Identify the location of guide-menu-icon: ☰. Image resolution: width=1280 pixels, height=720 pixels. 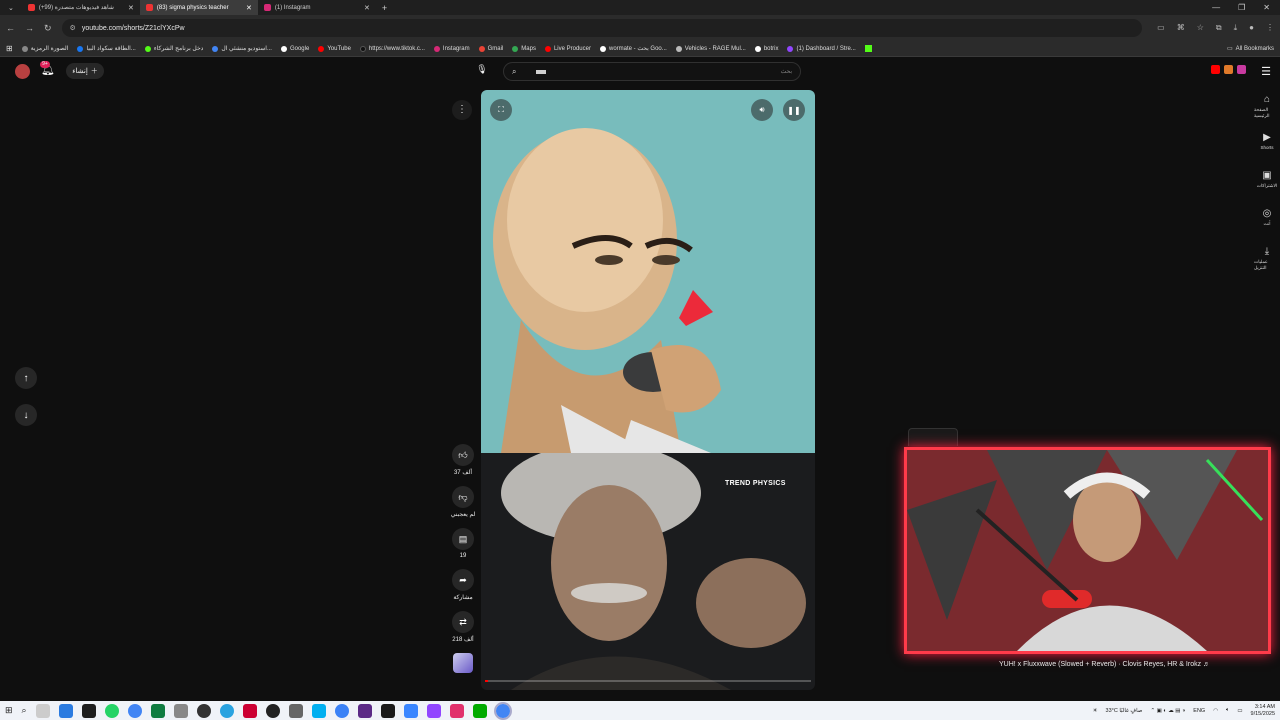
(1266, 71).